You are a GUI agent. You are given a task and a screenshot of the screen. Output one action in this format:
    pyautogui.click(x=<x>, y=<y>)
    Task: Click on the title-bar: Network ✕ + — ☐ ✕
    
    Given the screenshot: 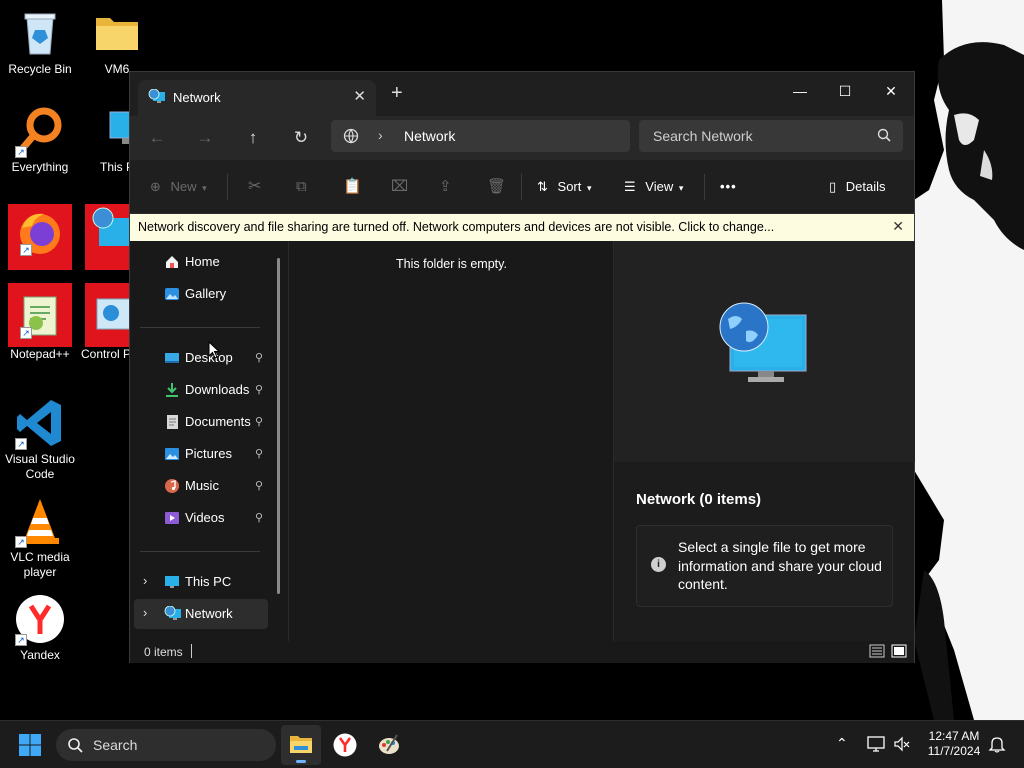 What is the action you would take?
    pyautogui.click(x=522, y=94)
    